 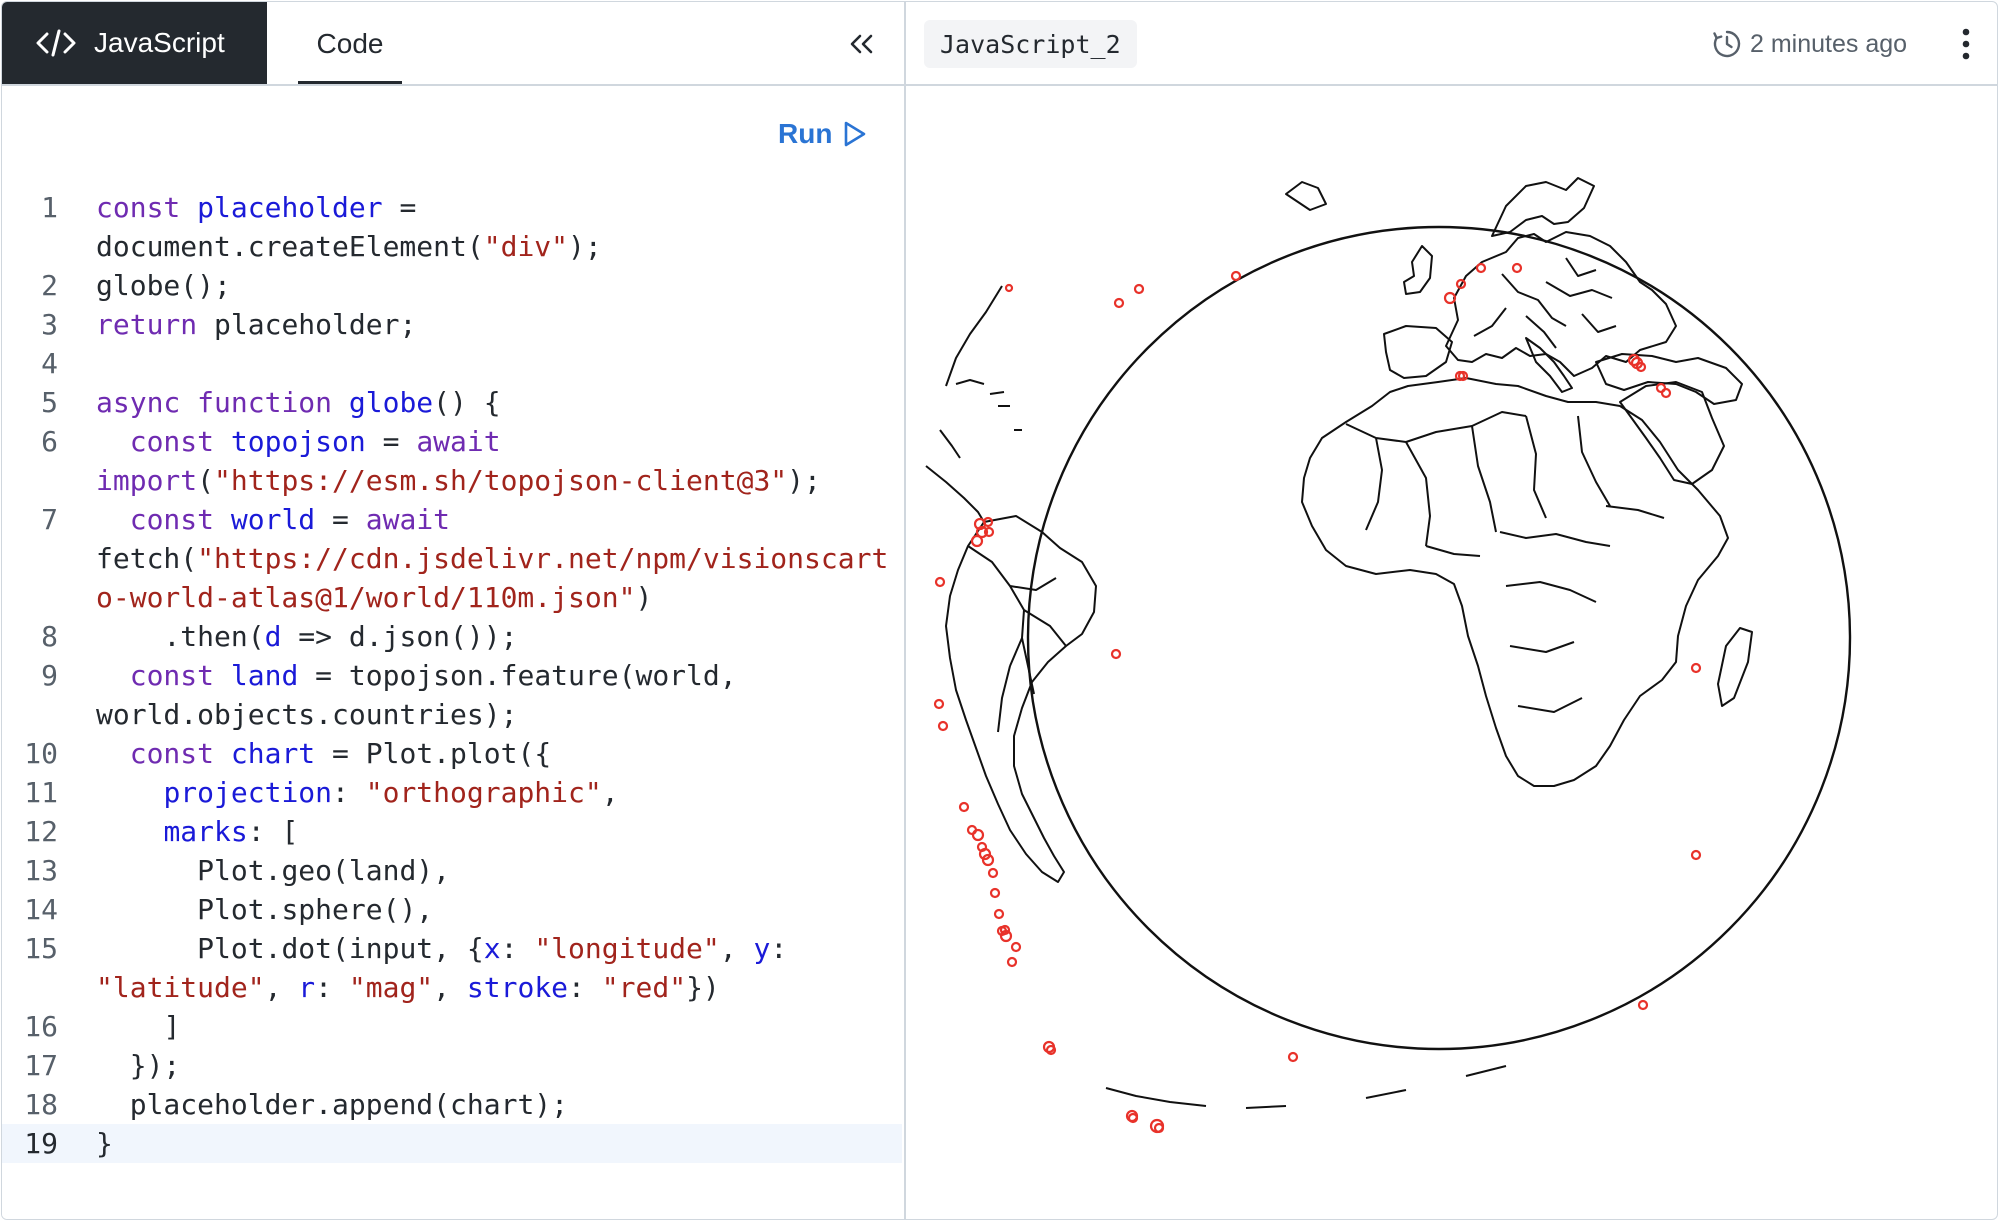 What do you see at coordinates (49, 441) in the screenshot?
I see `line-number: 6` at bounding box center [49, 441].